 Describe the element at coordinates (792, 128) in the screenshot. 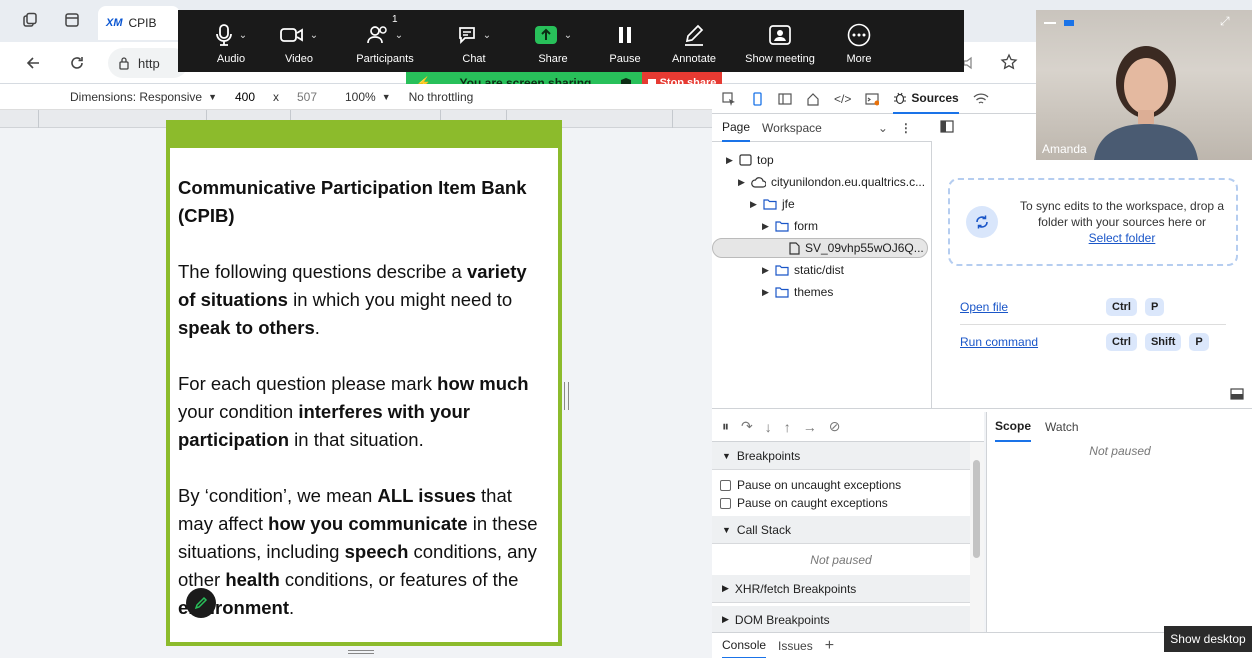

I see `tab-workspace: Workspace` at that location.